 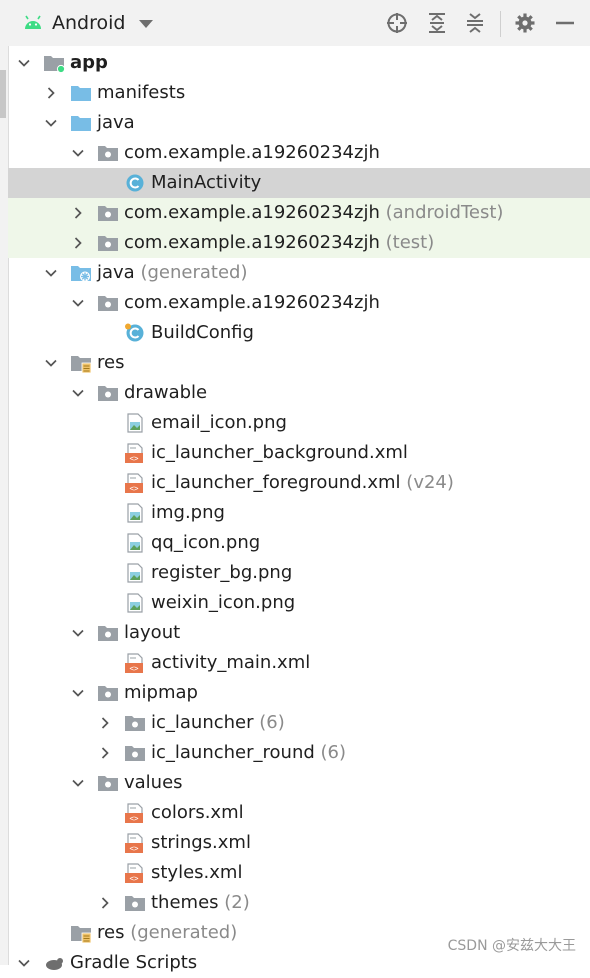 I want to click on tree-row: ic_launcher (6), so click(x=299, y=723).